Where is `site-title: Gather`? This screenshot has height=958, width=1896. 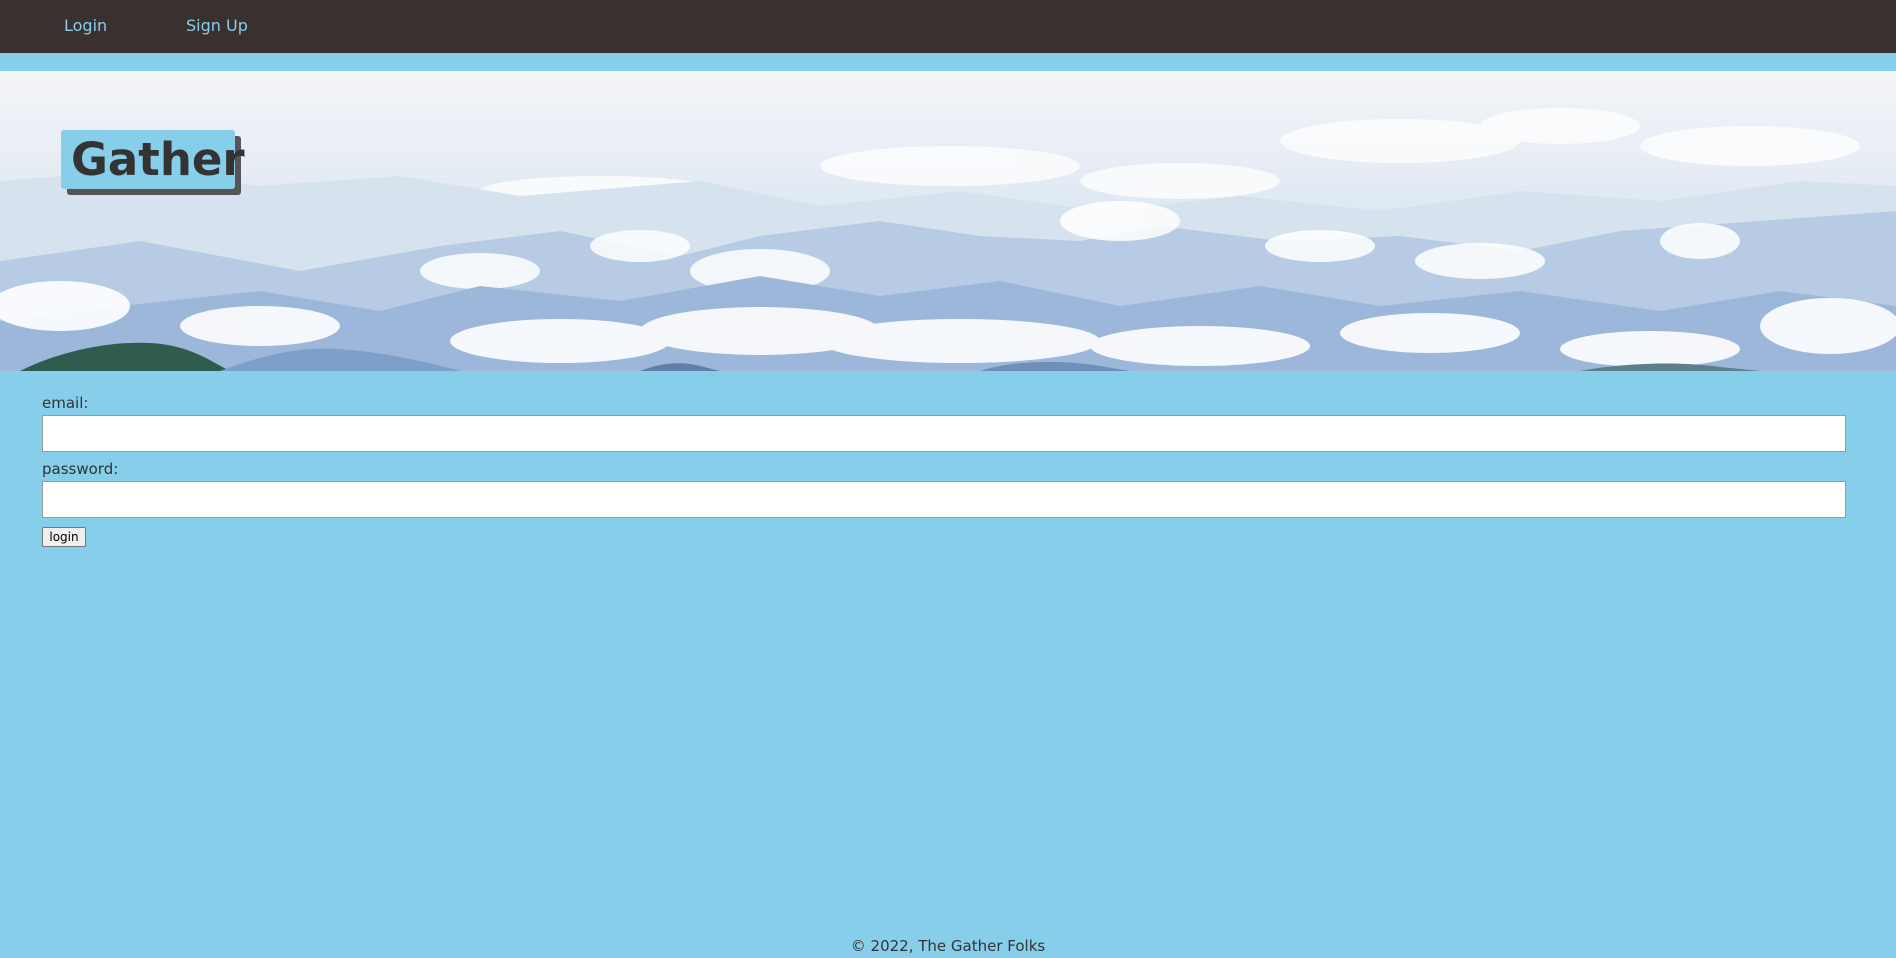
site-title: Gather is located at coordinates (158, 159).